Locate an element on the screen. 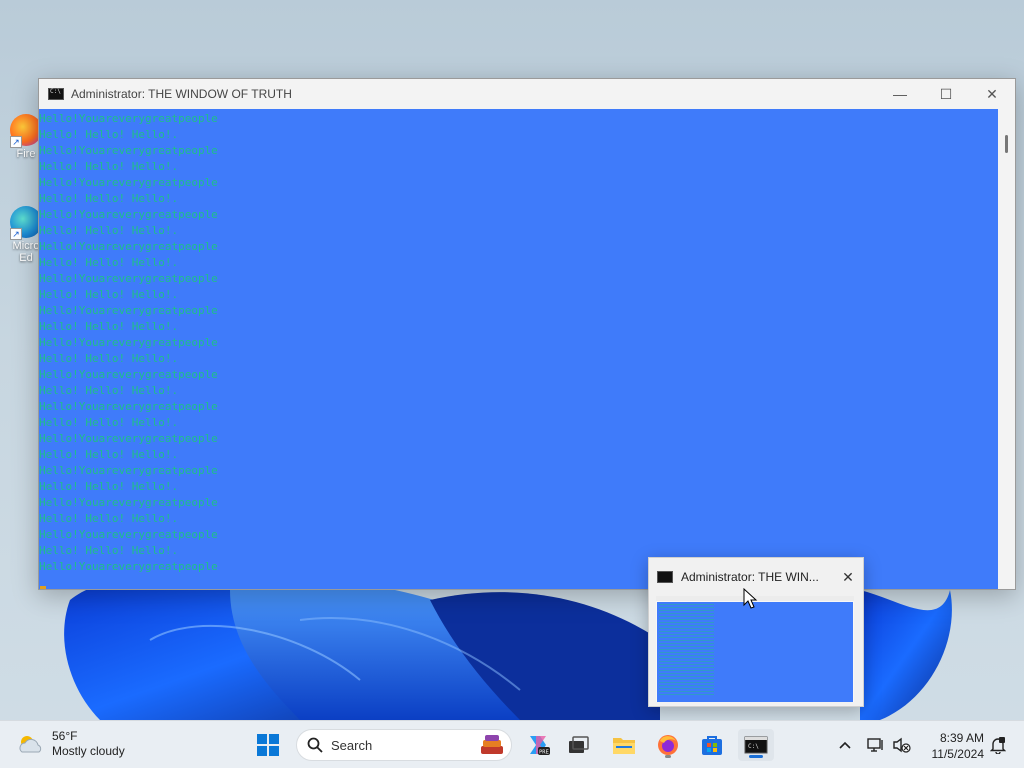 This screenshot has height=768, width=1024. task-view-icon is located at coordinates (579, 744).